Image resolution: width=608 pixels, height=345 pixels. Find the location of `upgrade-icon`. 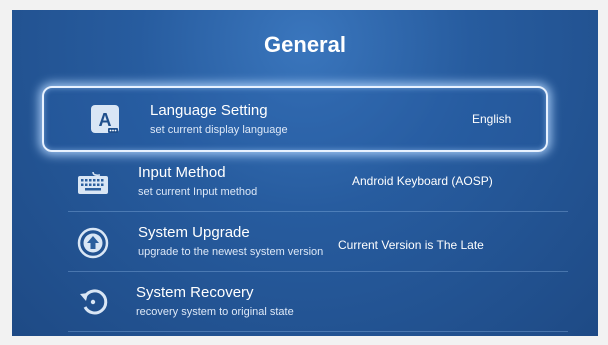

upgrade-icon is located at coordinates (93, 243).